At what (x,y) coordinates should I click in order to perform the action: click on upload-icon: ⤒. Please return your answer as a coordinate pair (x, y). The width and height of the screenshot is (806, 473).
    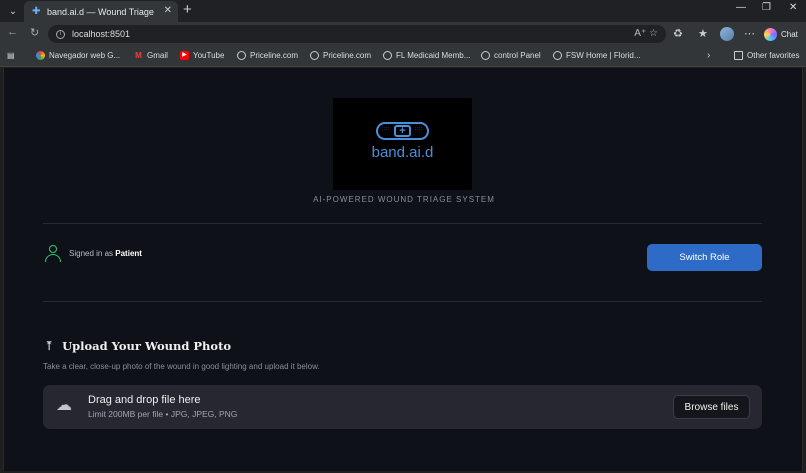
    Looking at the image, I should click on (49, 346).